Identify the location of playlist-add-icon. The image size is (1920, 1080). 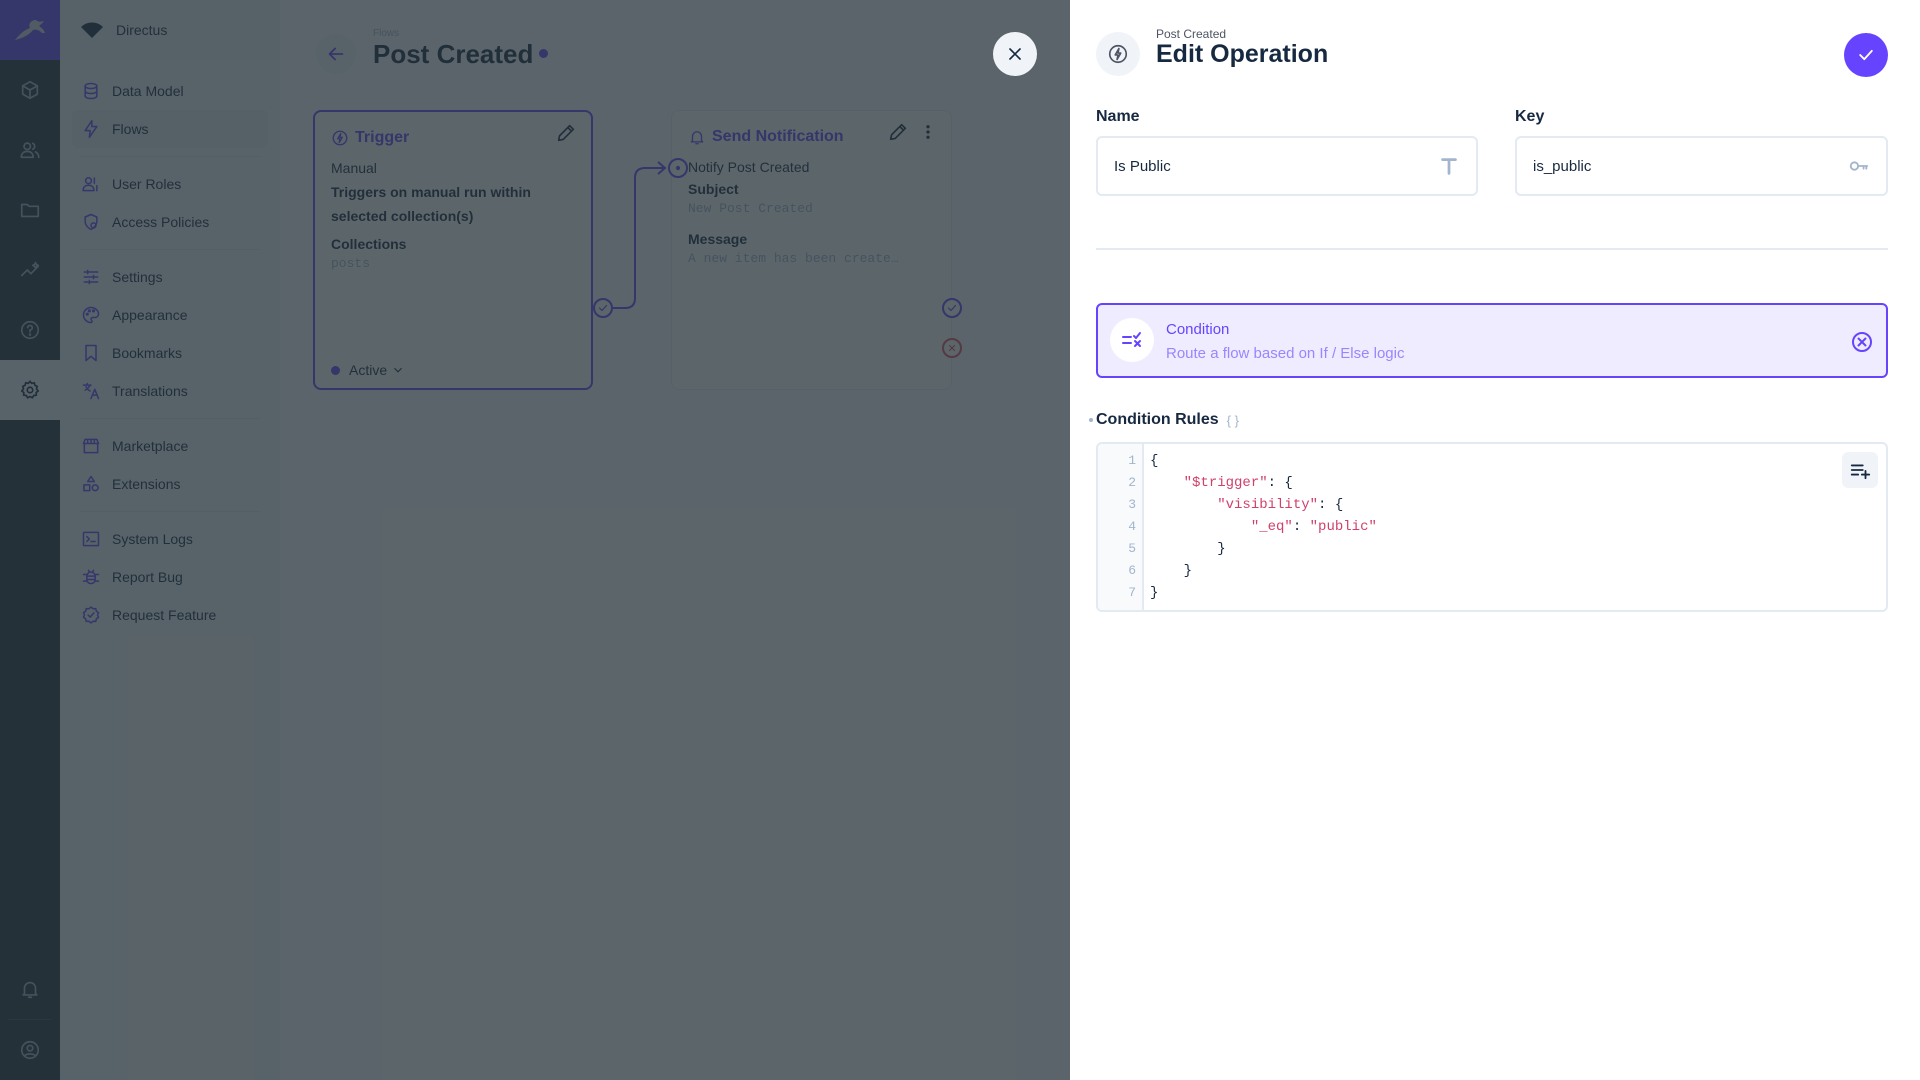
(1860, 472).